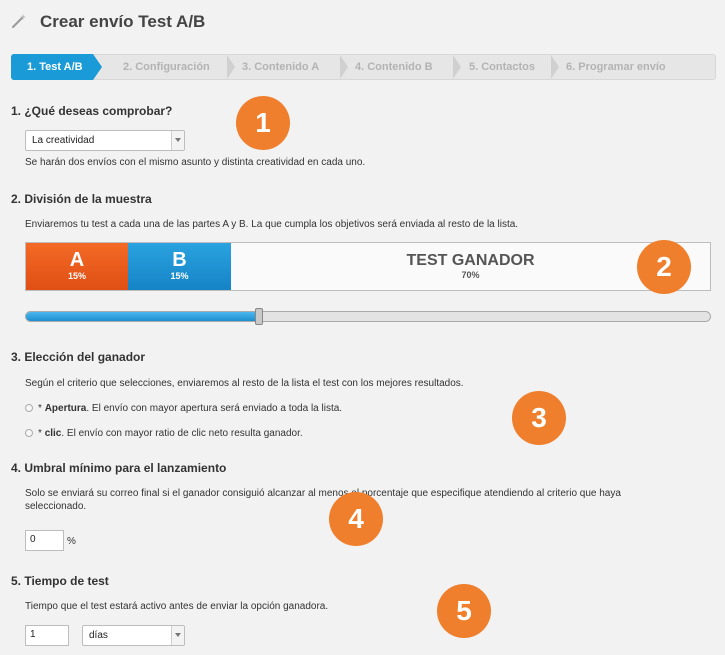 This screenshot has height=655, width=725. What do you see at coordinates (166, 67) in the screenshot?
I see `step-configuracion: 2. Configuración` at bounding box center [166, 67].